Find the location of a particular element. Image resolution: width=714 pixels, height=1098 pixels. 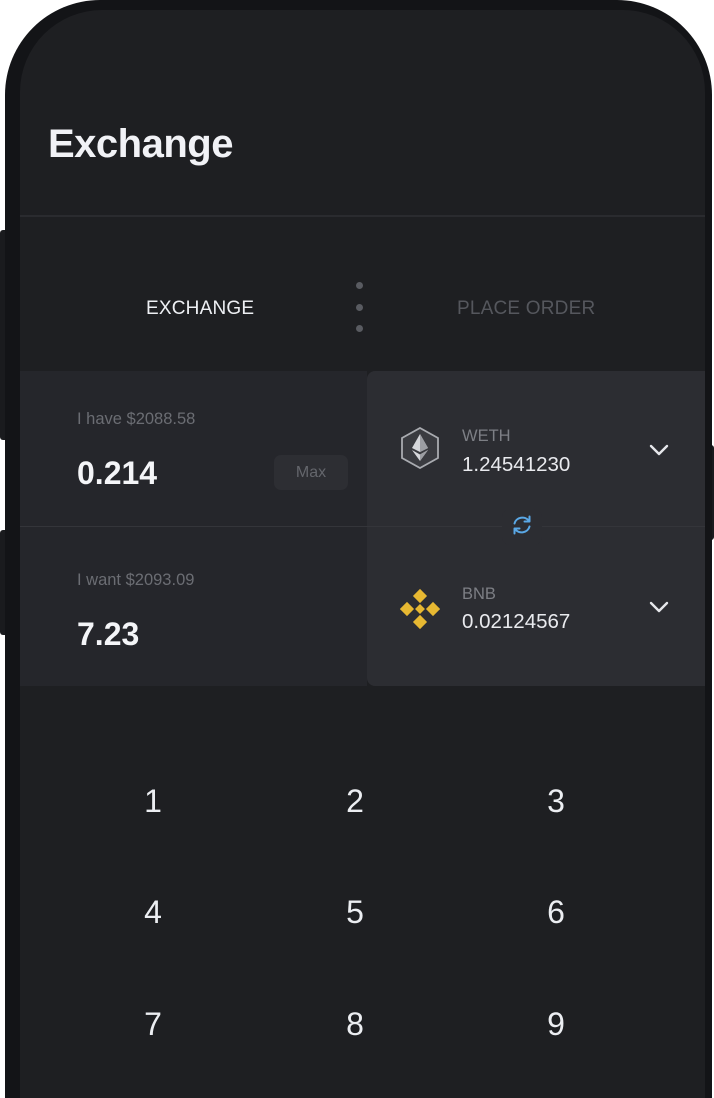

to-token-symbol: BNB is located at coordinates (479, 594).